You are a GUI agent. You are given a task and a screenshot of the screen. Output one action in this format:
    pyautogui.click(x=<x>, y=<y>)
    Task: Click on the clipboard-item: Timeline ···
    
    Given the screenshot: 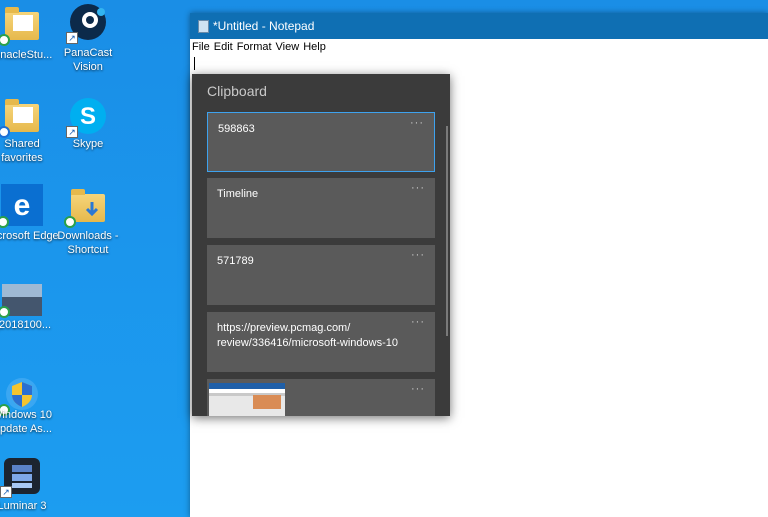 What is the action you would take?
    pyautogui.click(x=321, y=208)
    